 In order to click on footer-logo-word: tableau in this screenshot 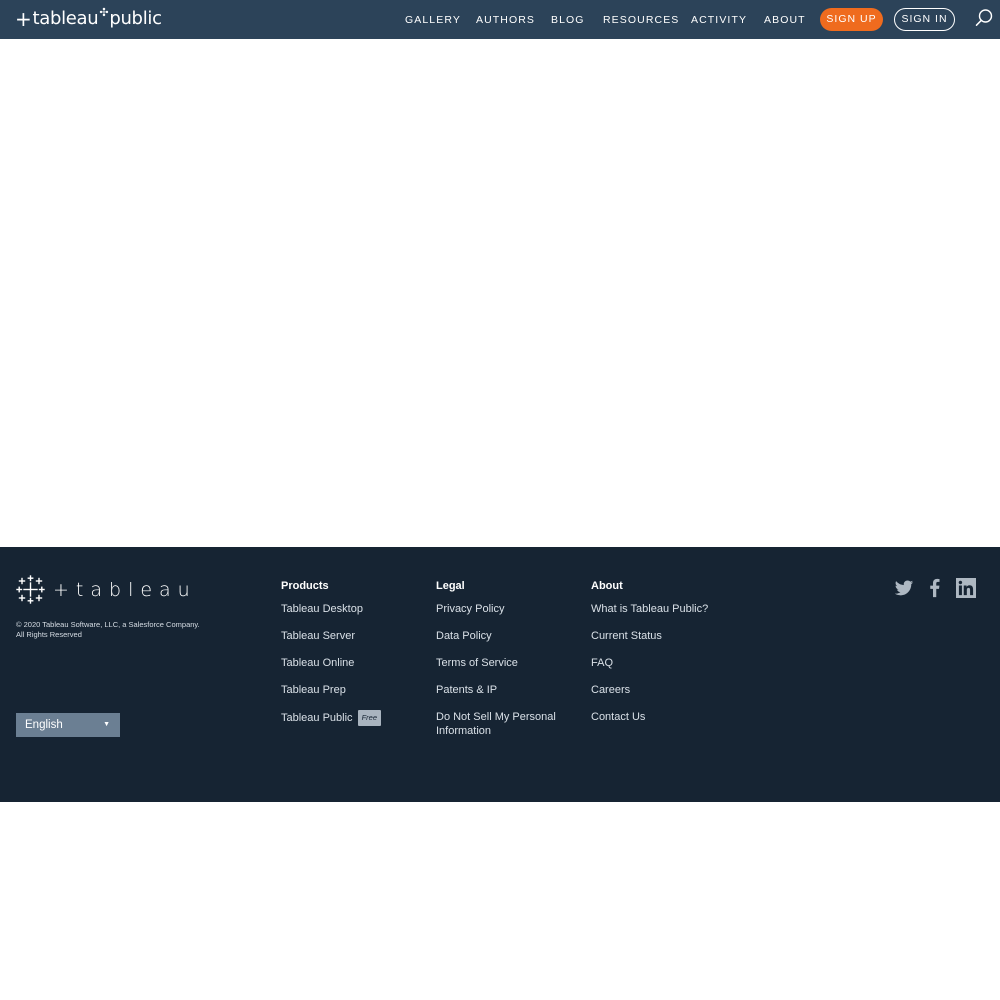, I will do `click(136, 589)`.